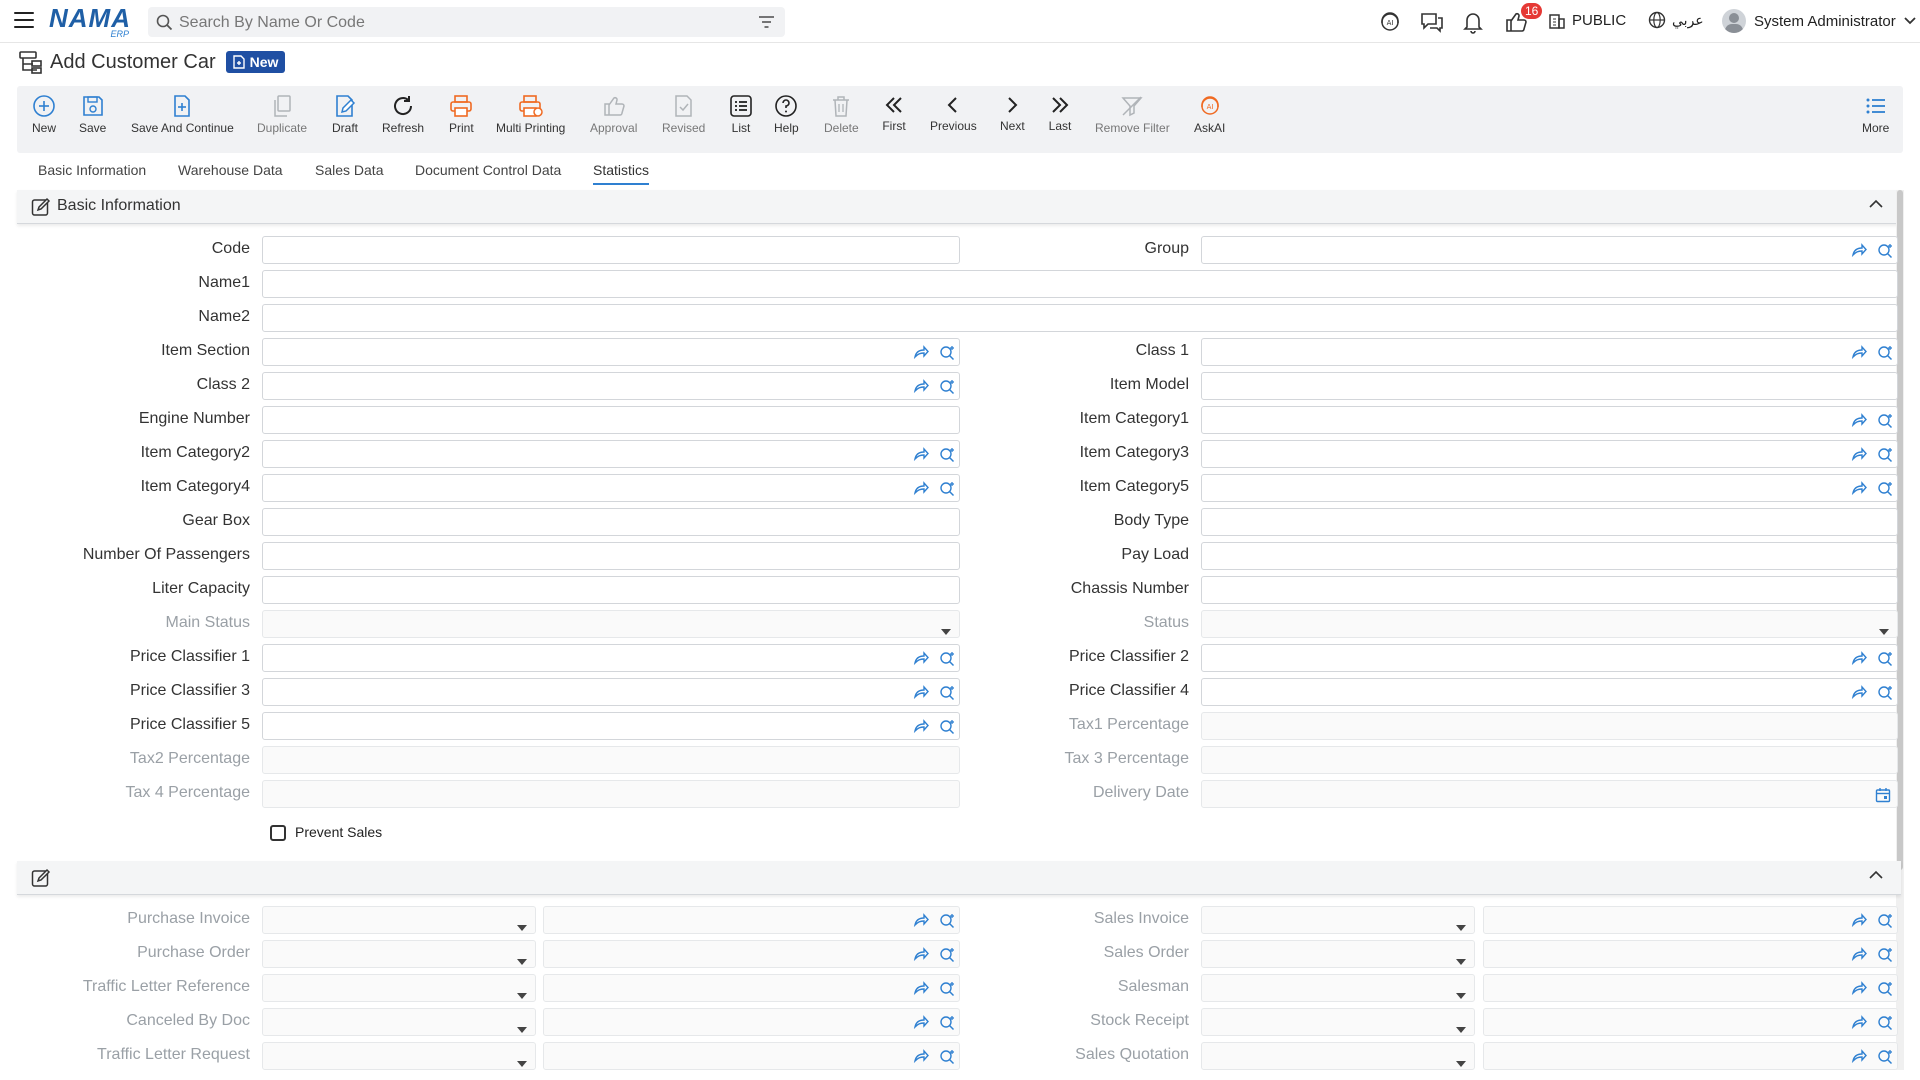 Image resolution: width=1920 pixels, height=1080 pixels. Describe the element at coordinates (349, 170) in the screenshot. I see `tab-sales-data: Sales Data` at that location.